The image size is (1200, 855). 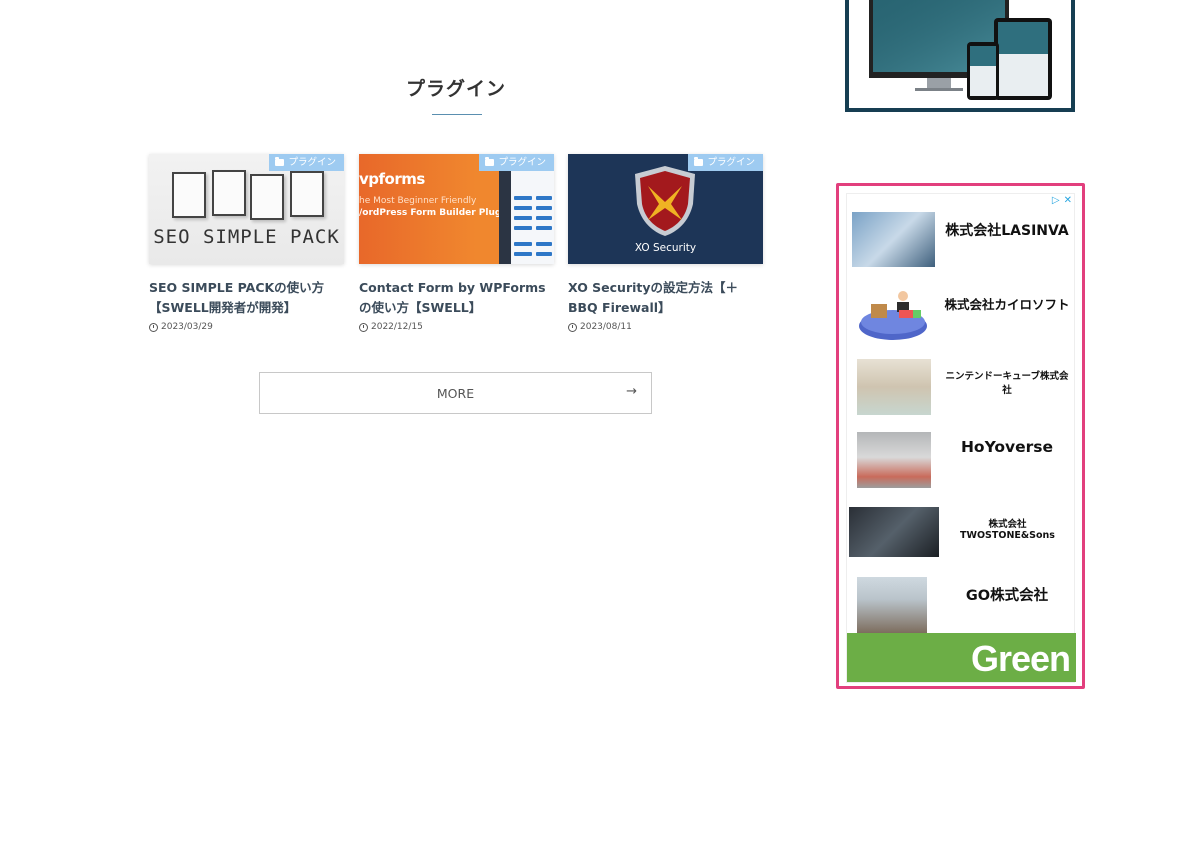 I want to click on thumbnail-text: XO Security, so click(x=665, y=248).